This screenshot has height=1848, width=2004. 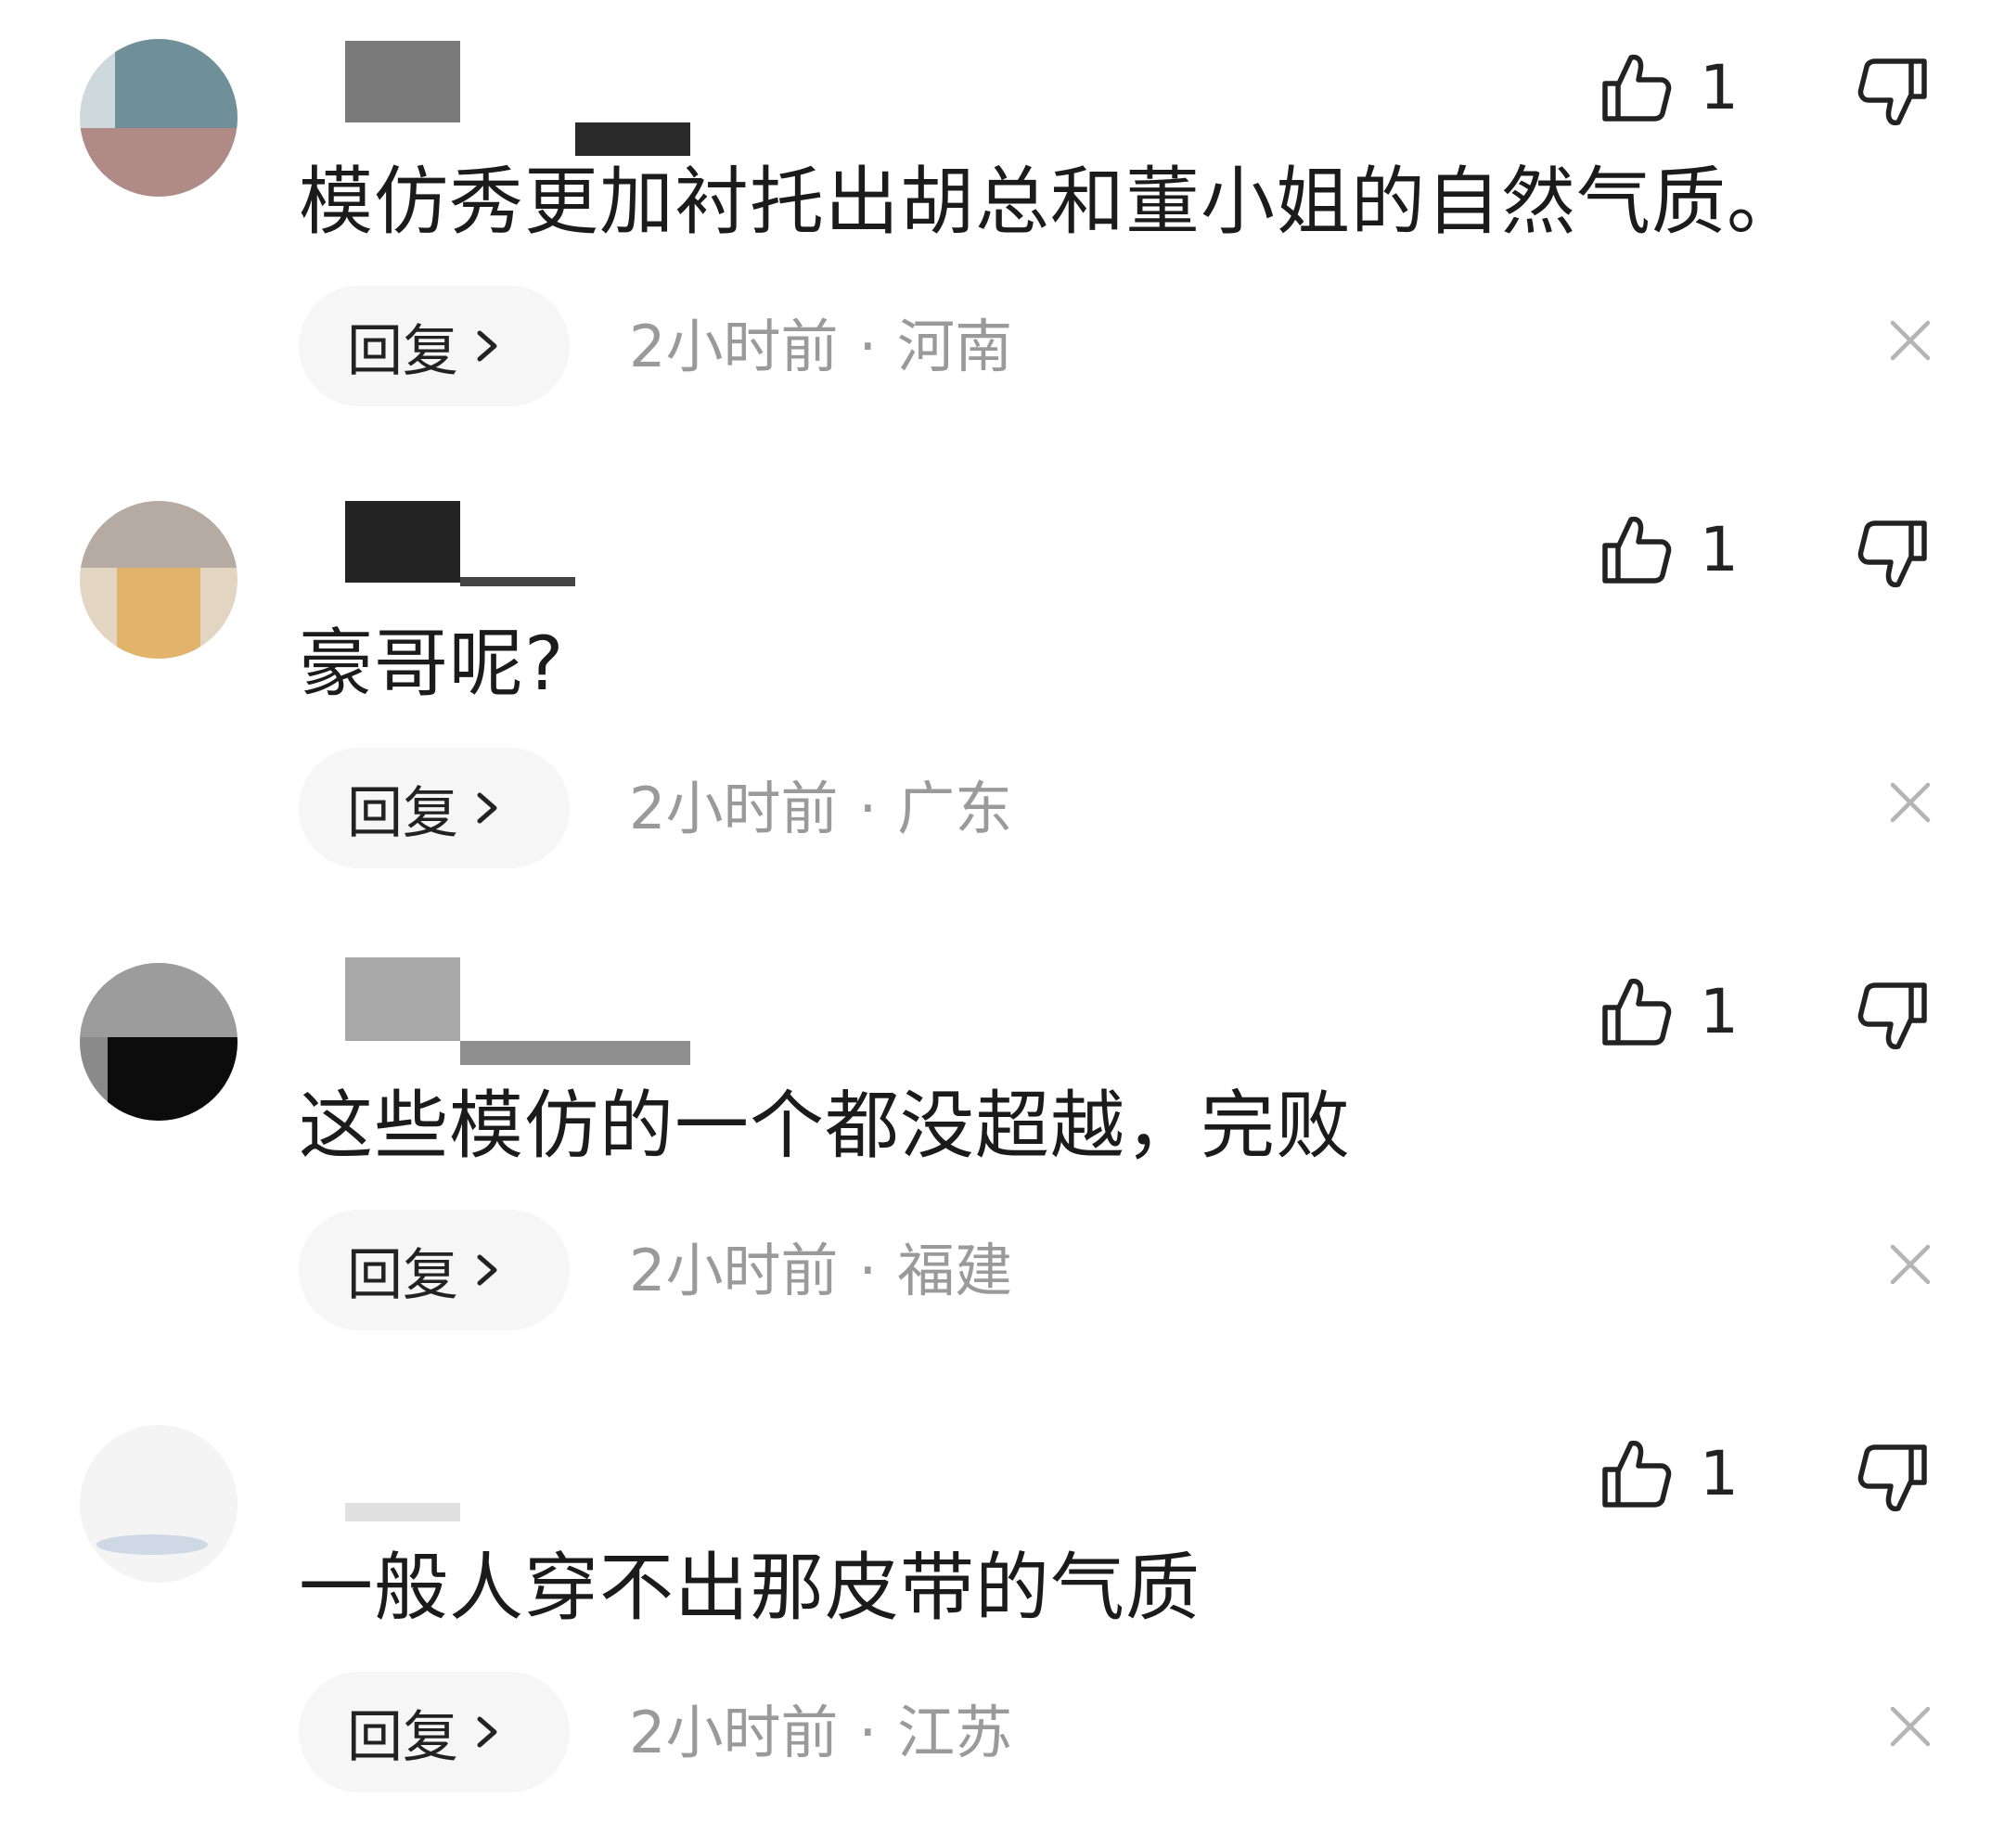 What do you see at coordinates (955, 1732) in the screenshot?
I see `location: 江苏` at bounding box center [955, 1732].